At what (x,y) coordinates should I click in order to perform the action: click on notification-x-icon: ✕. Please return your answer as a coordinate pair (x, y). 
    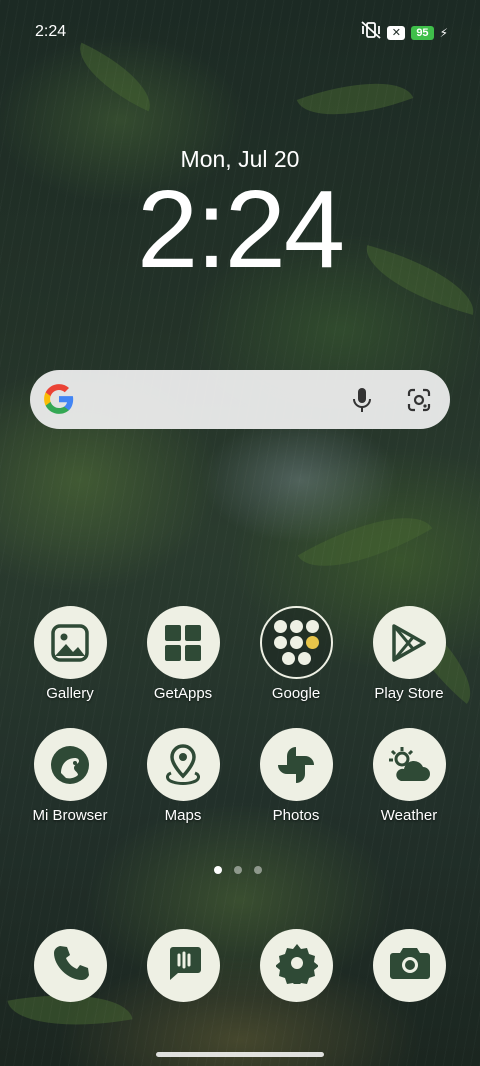
    Looking at the image, I should click on (396, 32).